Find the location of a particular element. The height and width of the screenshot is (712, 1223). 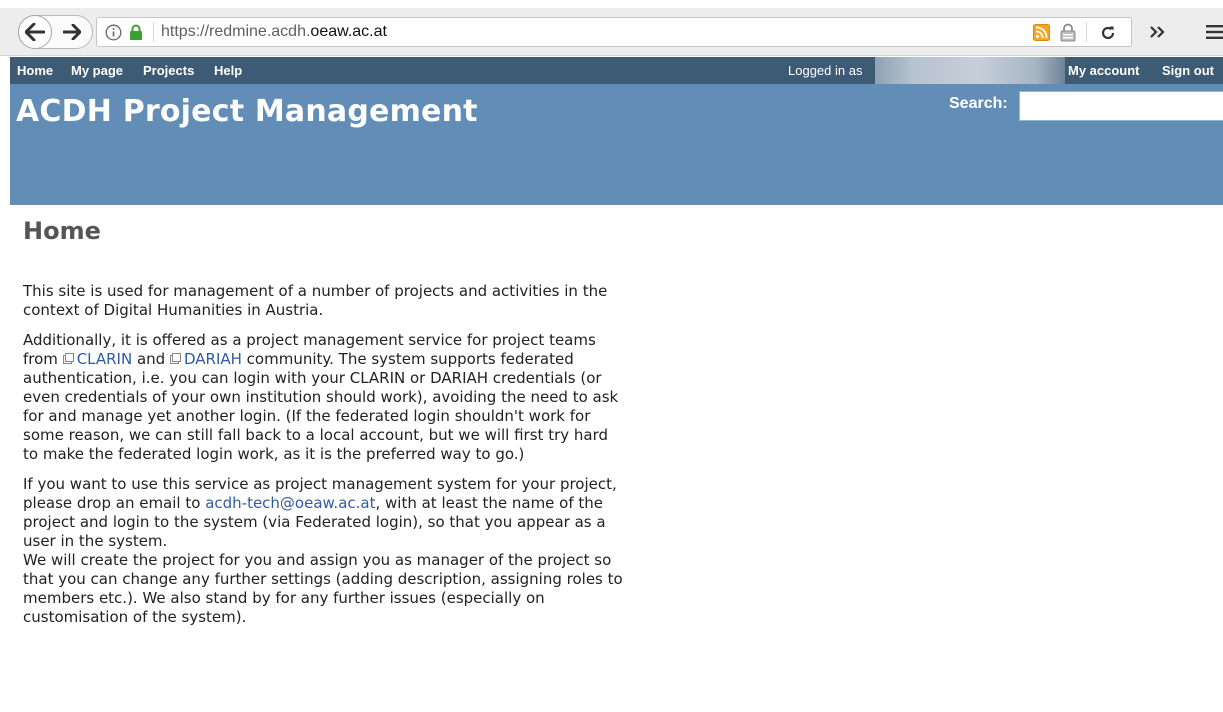

top-menu-home: Home is located at coordinates (35, 70).